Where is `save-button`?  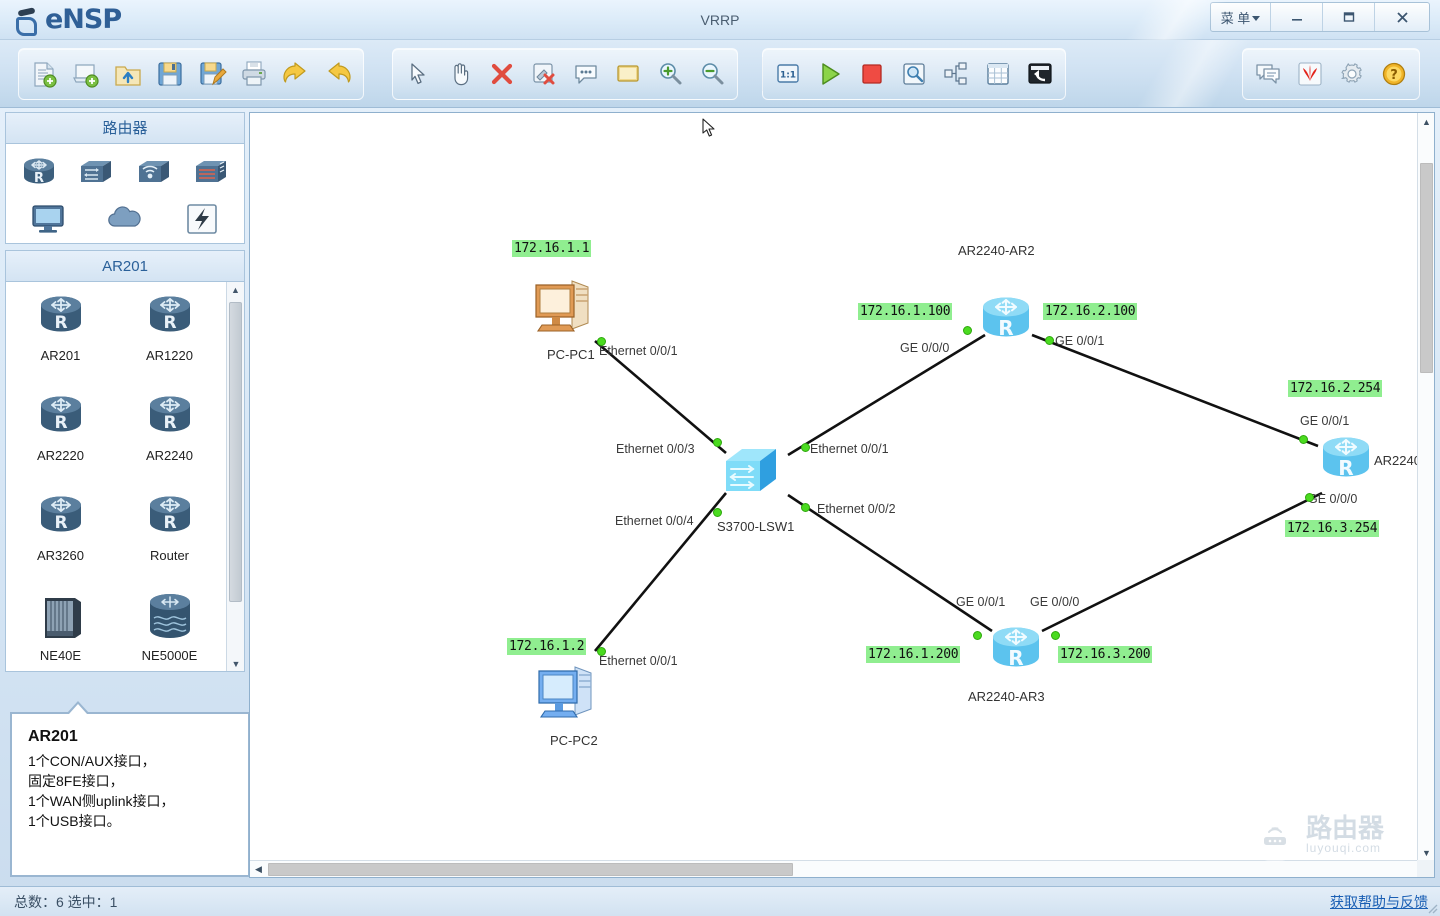
save-button is located at coordinates (170, 74).